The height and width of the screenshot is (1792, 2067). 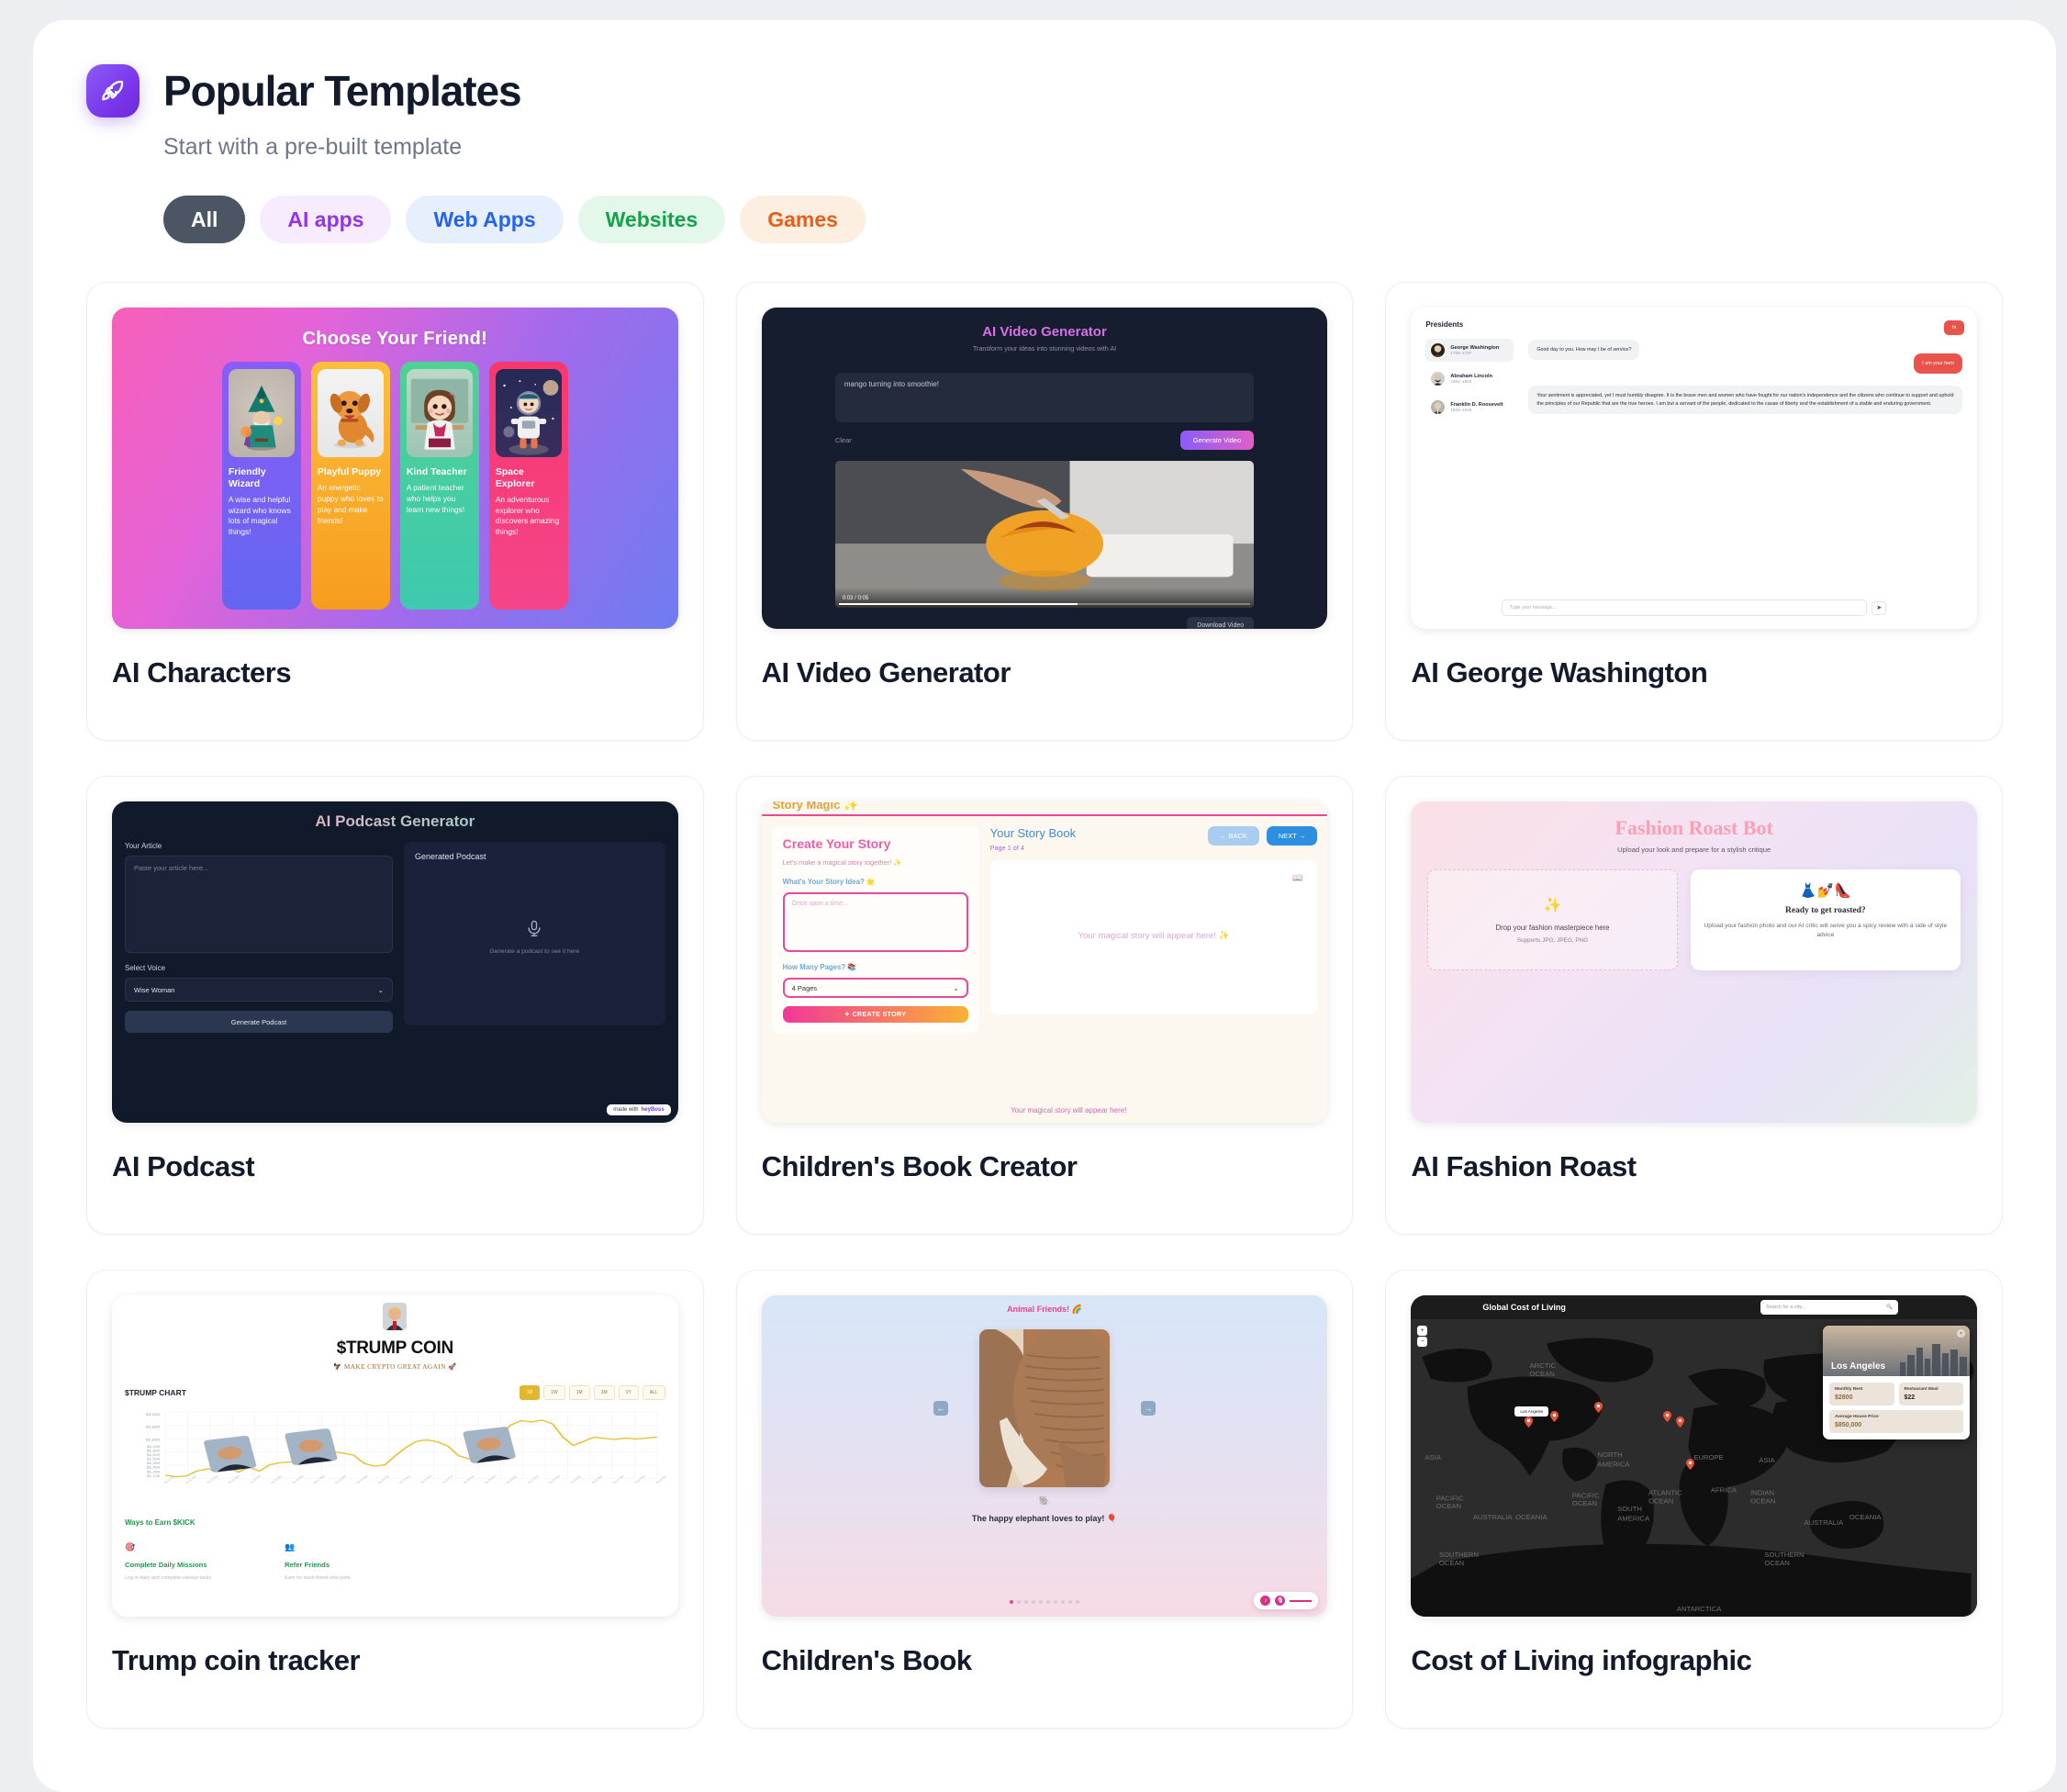 What do you see at coordinates (653, 1392) in the screenshot?
I see `range-all: ALL` at bounding box center [653, 1392].